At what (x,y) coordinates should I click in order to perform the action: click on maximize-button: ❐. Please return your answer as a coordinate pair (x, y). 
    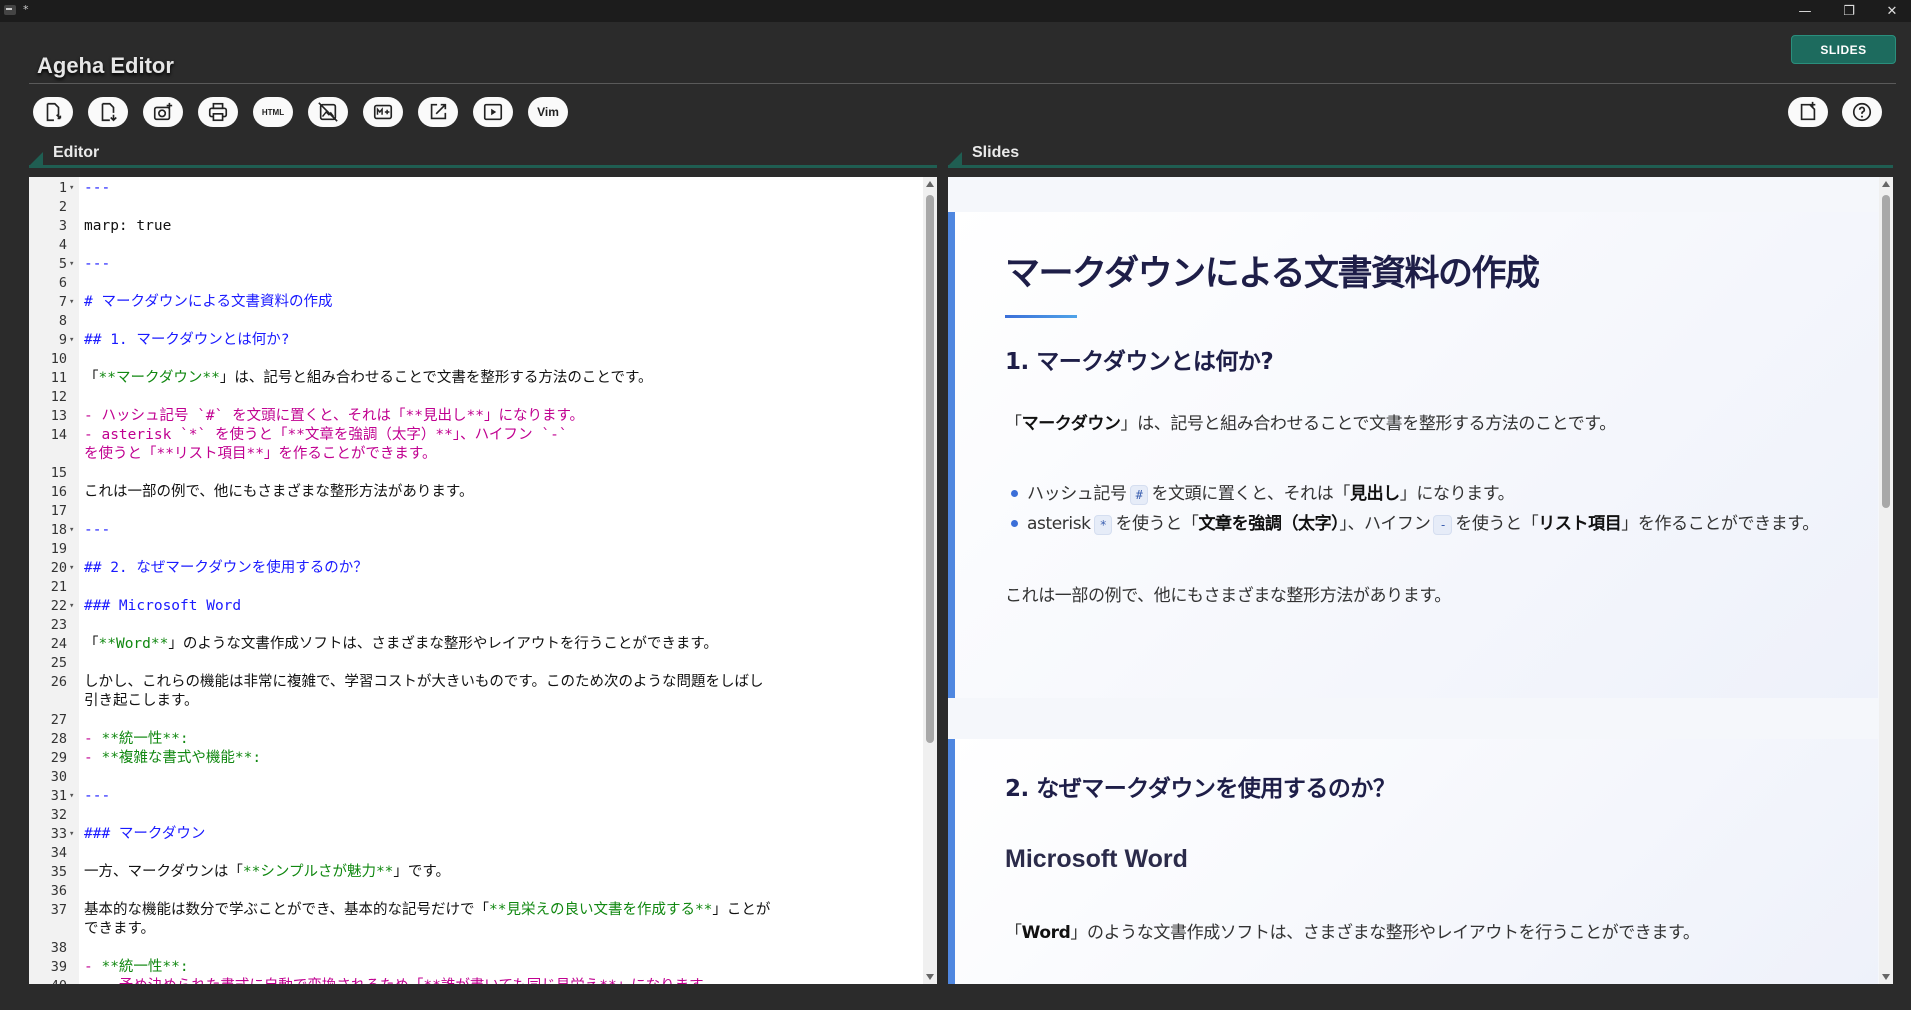
    Looking at the image, I should click on (1849, 11).